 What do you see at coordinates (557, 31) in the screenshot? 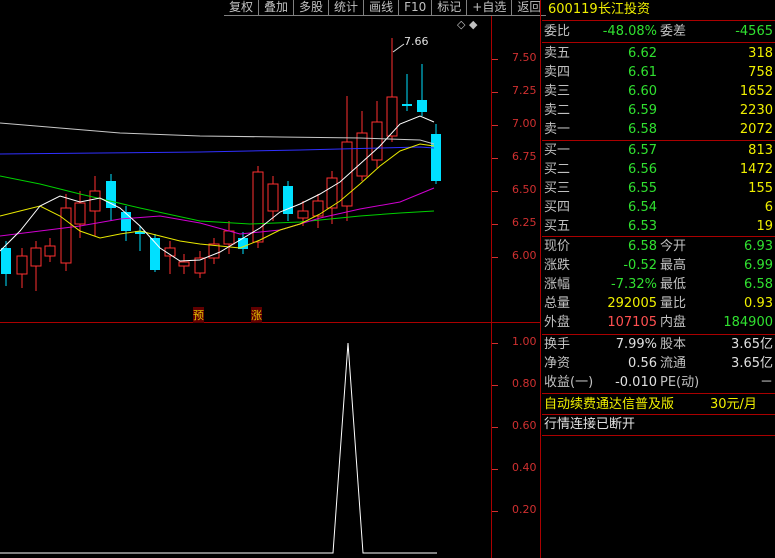
I see `order-ratio-label: 委比` at bounding box center [557, 31].